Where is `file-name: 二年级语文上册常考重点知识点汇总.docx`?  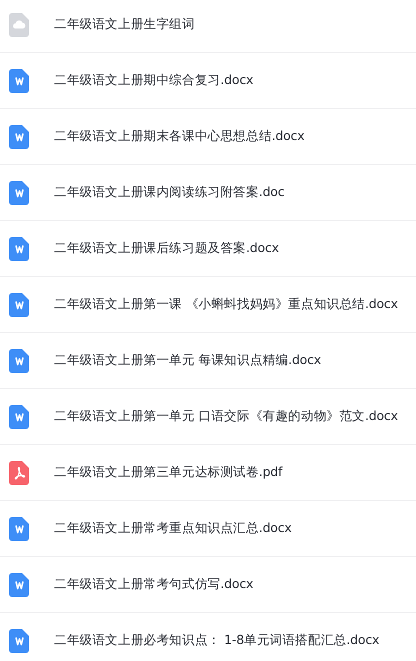
file-name: 二年级语文上册常考重点知识点汇总.docx is located at coordinates (173, 528).